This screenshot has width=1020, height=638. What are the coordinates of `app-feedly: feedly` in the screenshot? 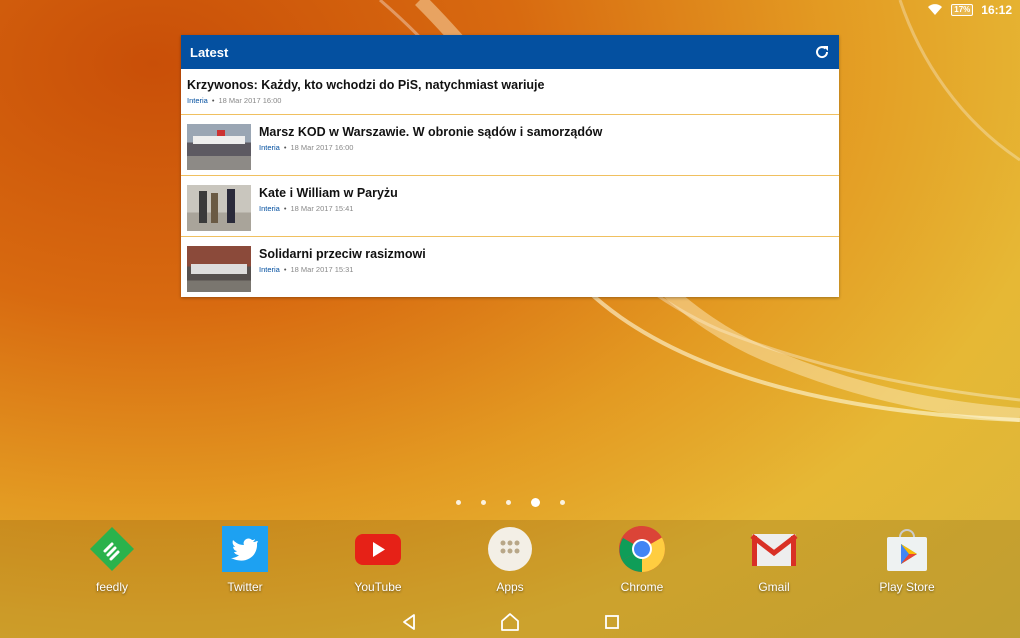 It's located at (112, 559).